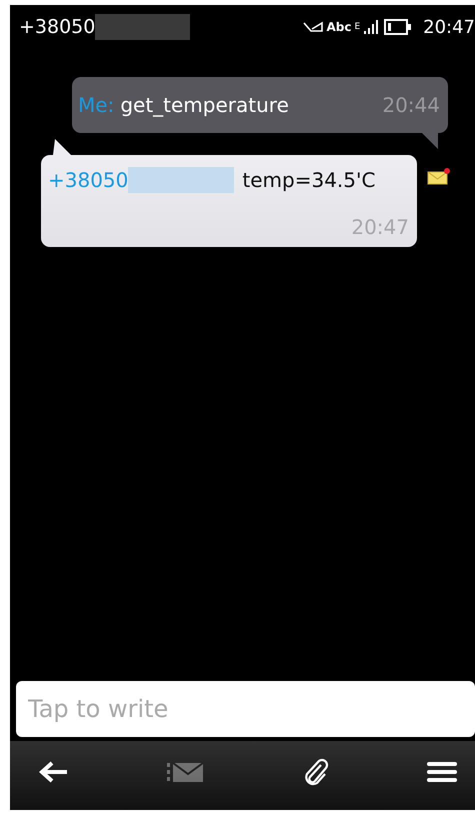 This screenshot has width=475, height=821. I want to click on sent-message-bubble: Me: get_temperature 20:44, so click(260, 105).